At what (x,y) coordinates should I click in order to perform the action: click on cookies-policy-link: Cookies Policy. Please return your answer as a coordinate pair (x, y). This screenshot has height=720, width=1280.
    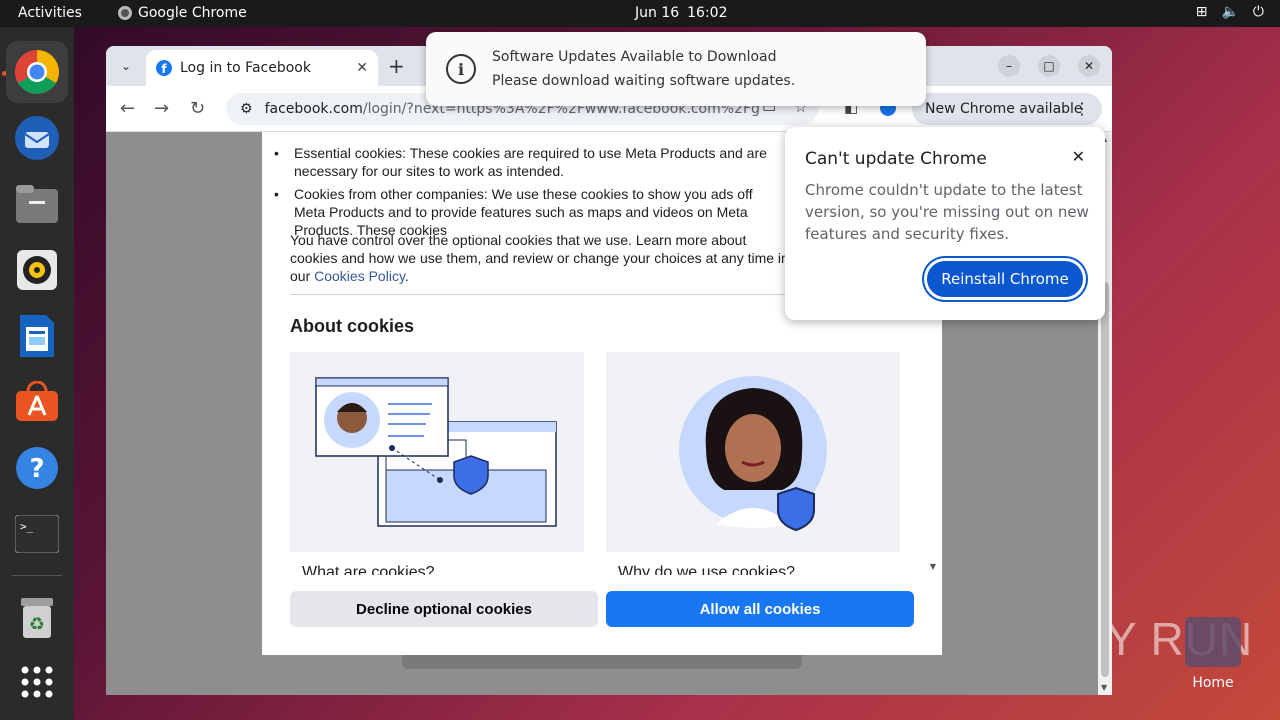
    Looking at the image, I should click on (359, 276).